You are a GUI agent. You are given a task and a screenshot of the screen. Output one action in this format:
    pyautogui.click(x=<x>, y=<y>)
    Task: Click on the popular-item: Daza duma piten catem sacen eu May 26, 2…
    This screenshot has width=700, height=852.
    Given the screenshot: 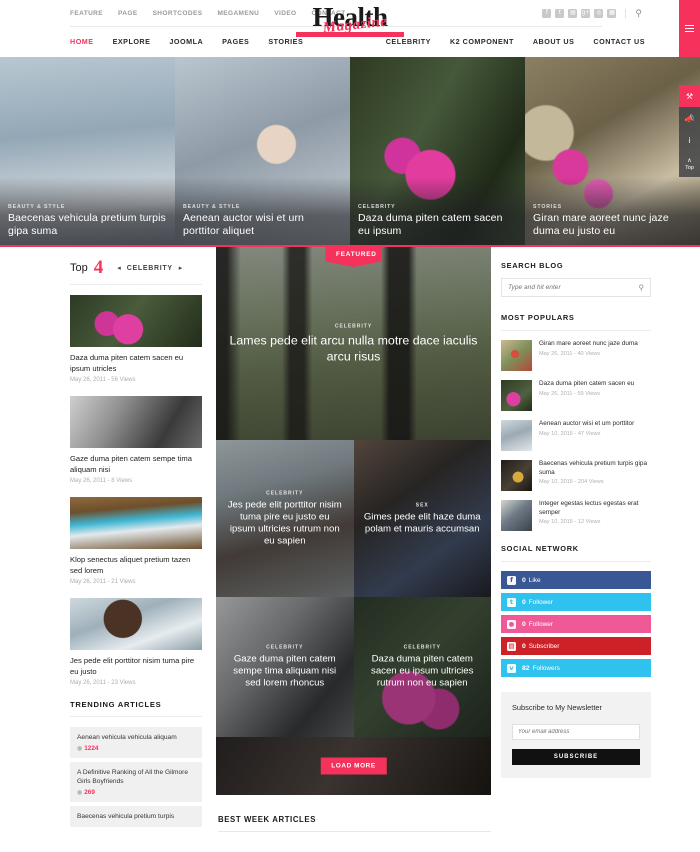 What is the action you would take?
    pyautogui.click(x=576, y=395)
    